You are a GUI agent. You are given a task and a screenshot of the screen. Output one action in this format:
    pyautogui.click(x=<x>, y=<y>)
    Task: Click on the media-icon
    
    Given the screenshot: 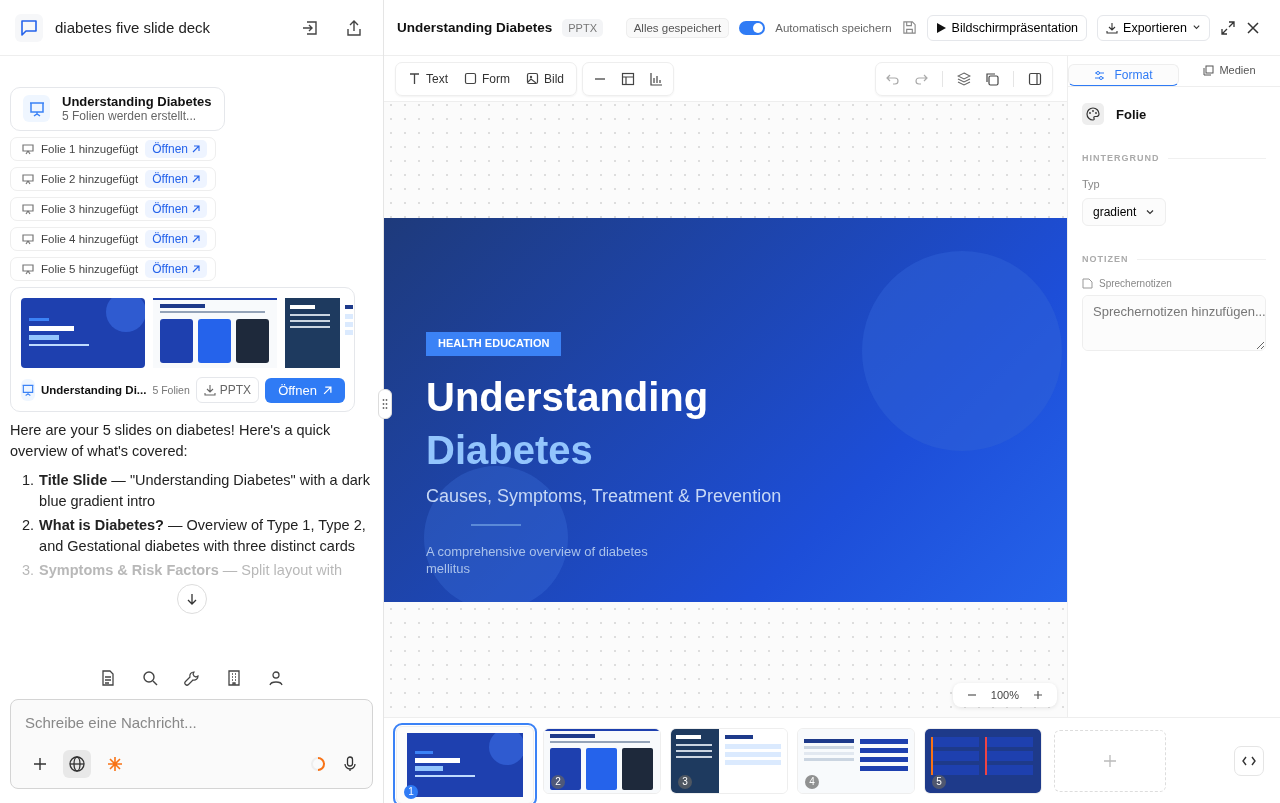 What is the action you would take?
    pyautogui.click(x=1209, y=70)
    